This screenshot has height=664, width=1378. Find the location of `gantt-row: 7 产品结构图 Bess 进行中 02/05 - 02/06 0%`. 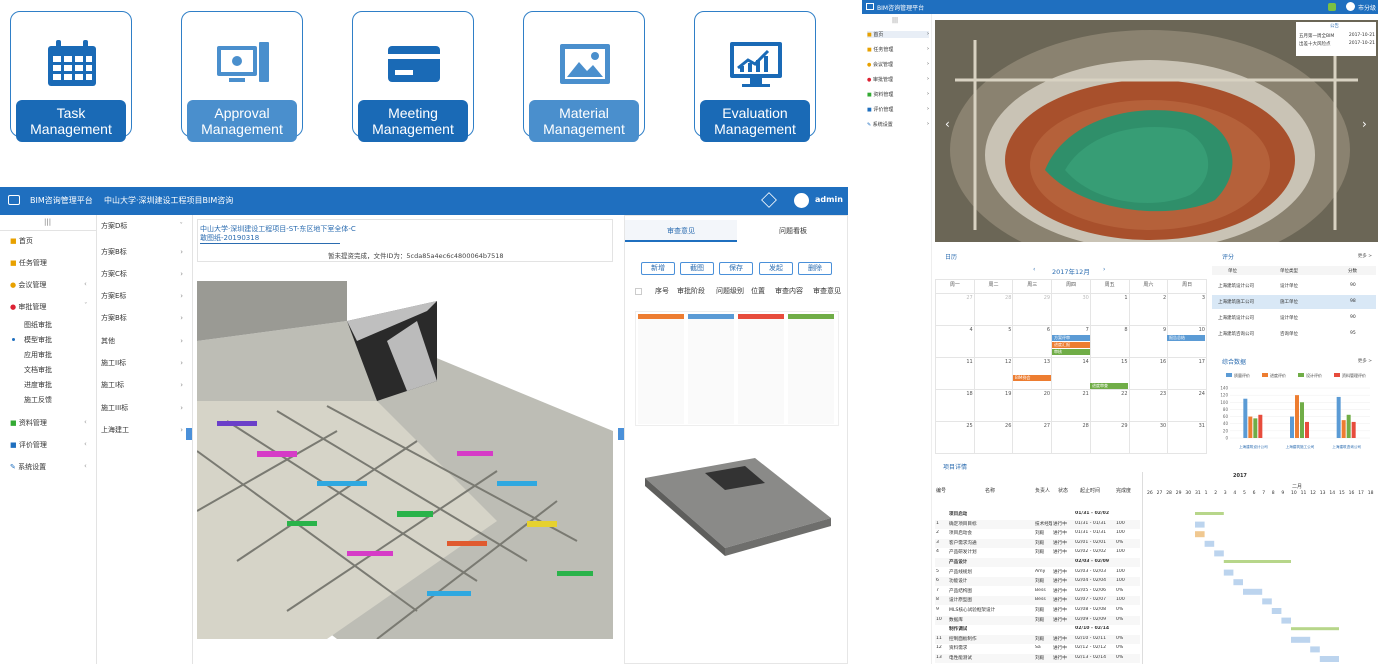

gantt-row: 7 产品结构图 Bess 进行中 02/05 - 02/06 0% is located at coordinates (1037, 591).